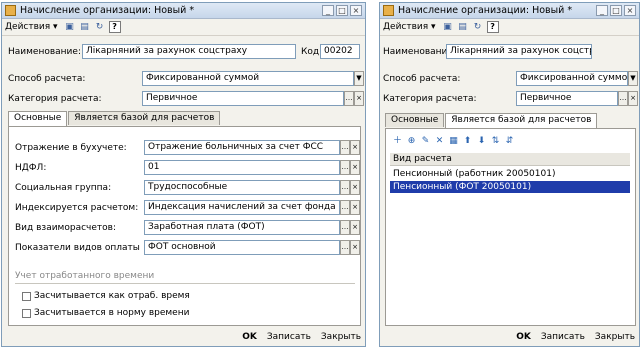  What do you see at coordinates (481, 141) in the screenshot?
I see `move-down-icon: ⬇` at bounding box center [481, 141].